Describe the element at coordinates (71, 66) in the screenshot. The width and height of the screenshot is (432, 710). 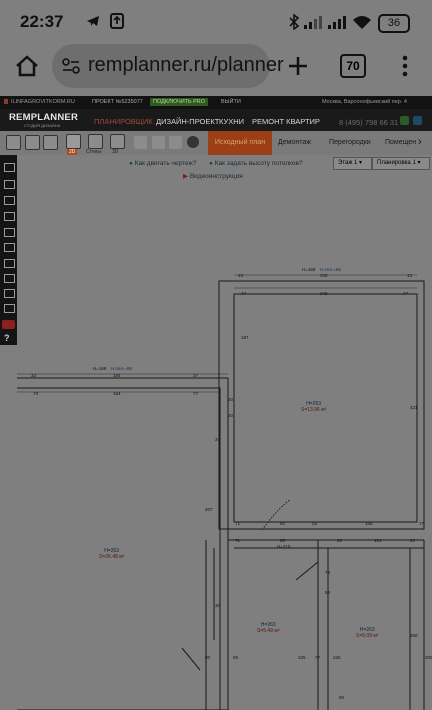
I see `site-settings-icon` at that location.